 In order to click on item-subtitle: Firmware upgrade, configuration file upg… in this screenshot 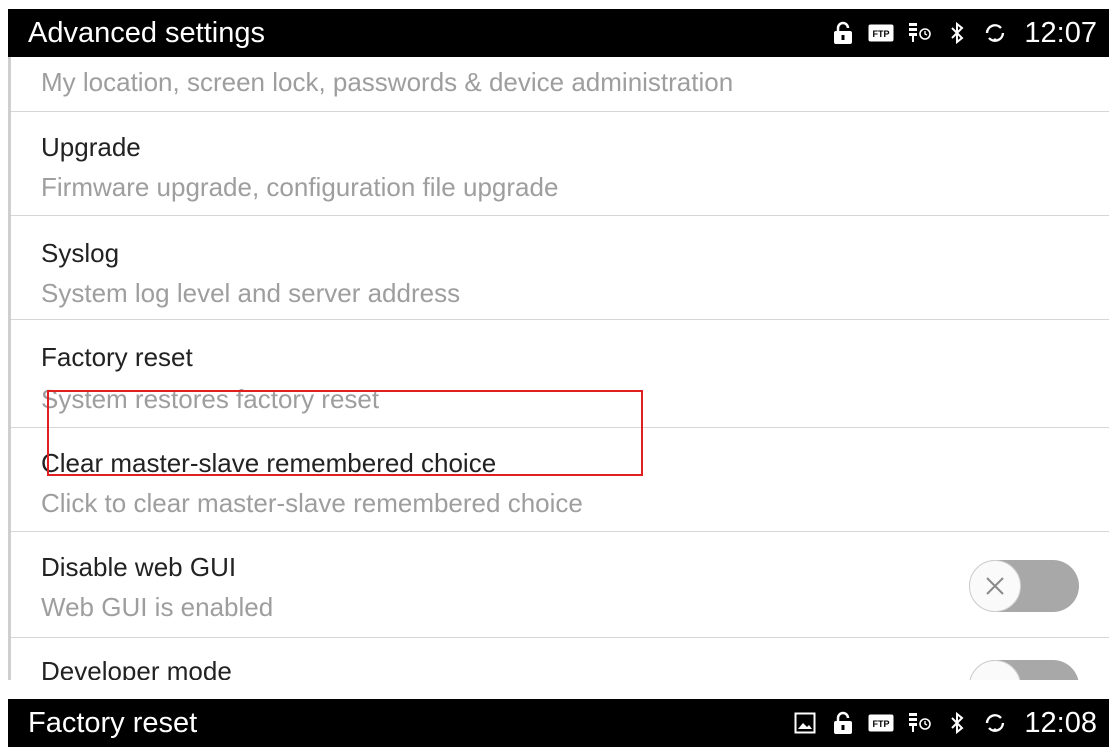, I will do `click(300, 187)`.